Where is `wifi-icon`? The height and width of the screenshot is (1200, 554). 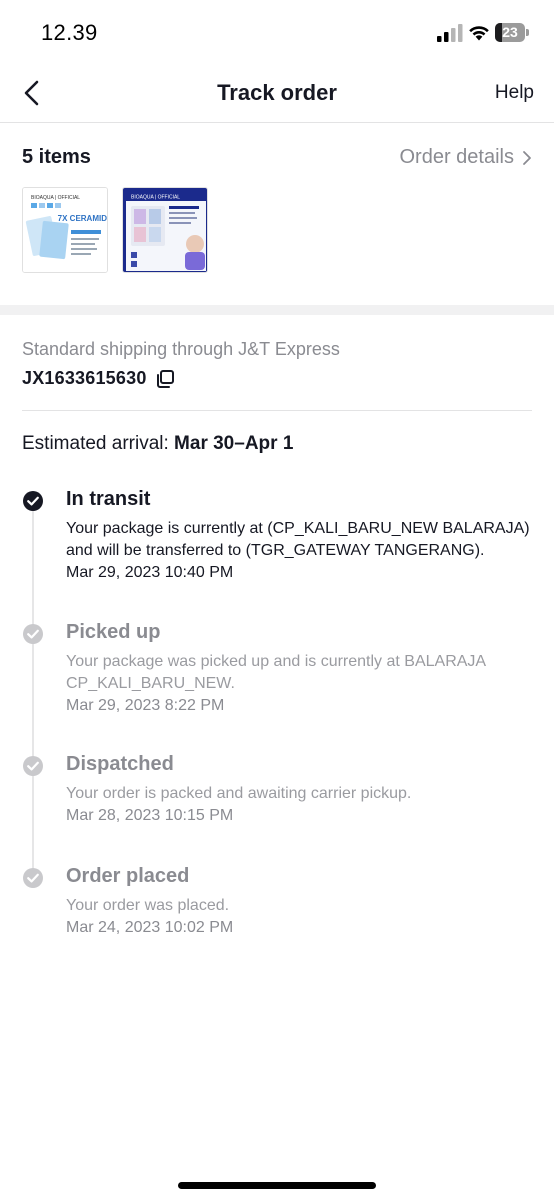 wifi-icon is located at coordinates (479, 33).